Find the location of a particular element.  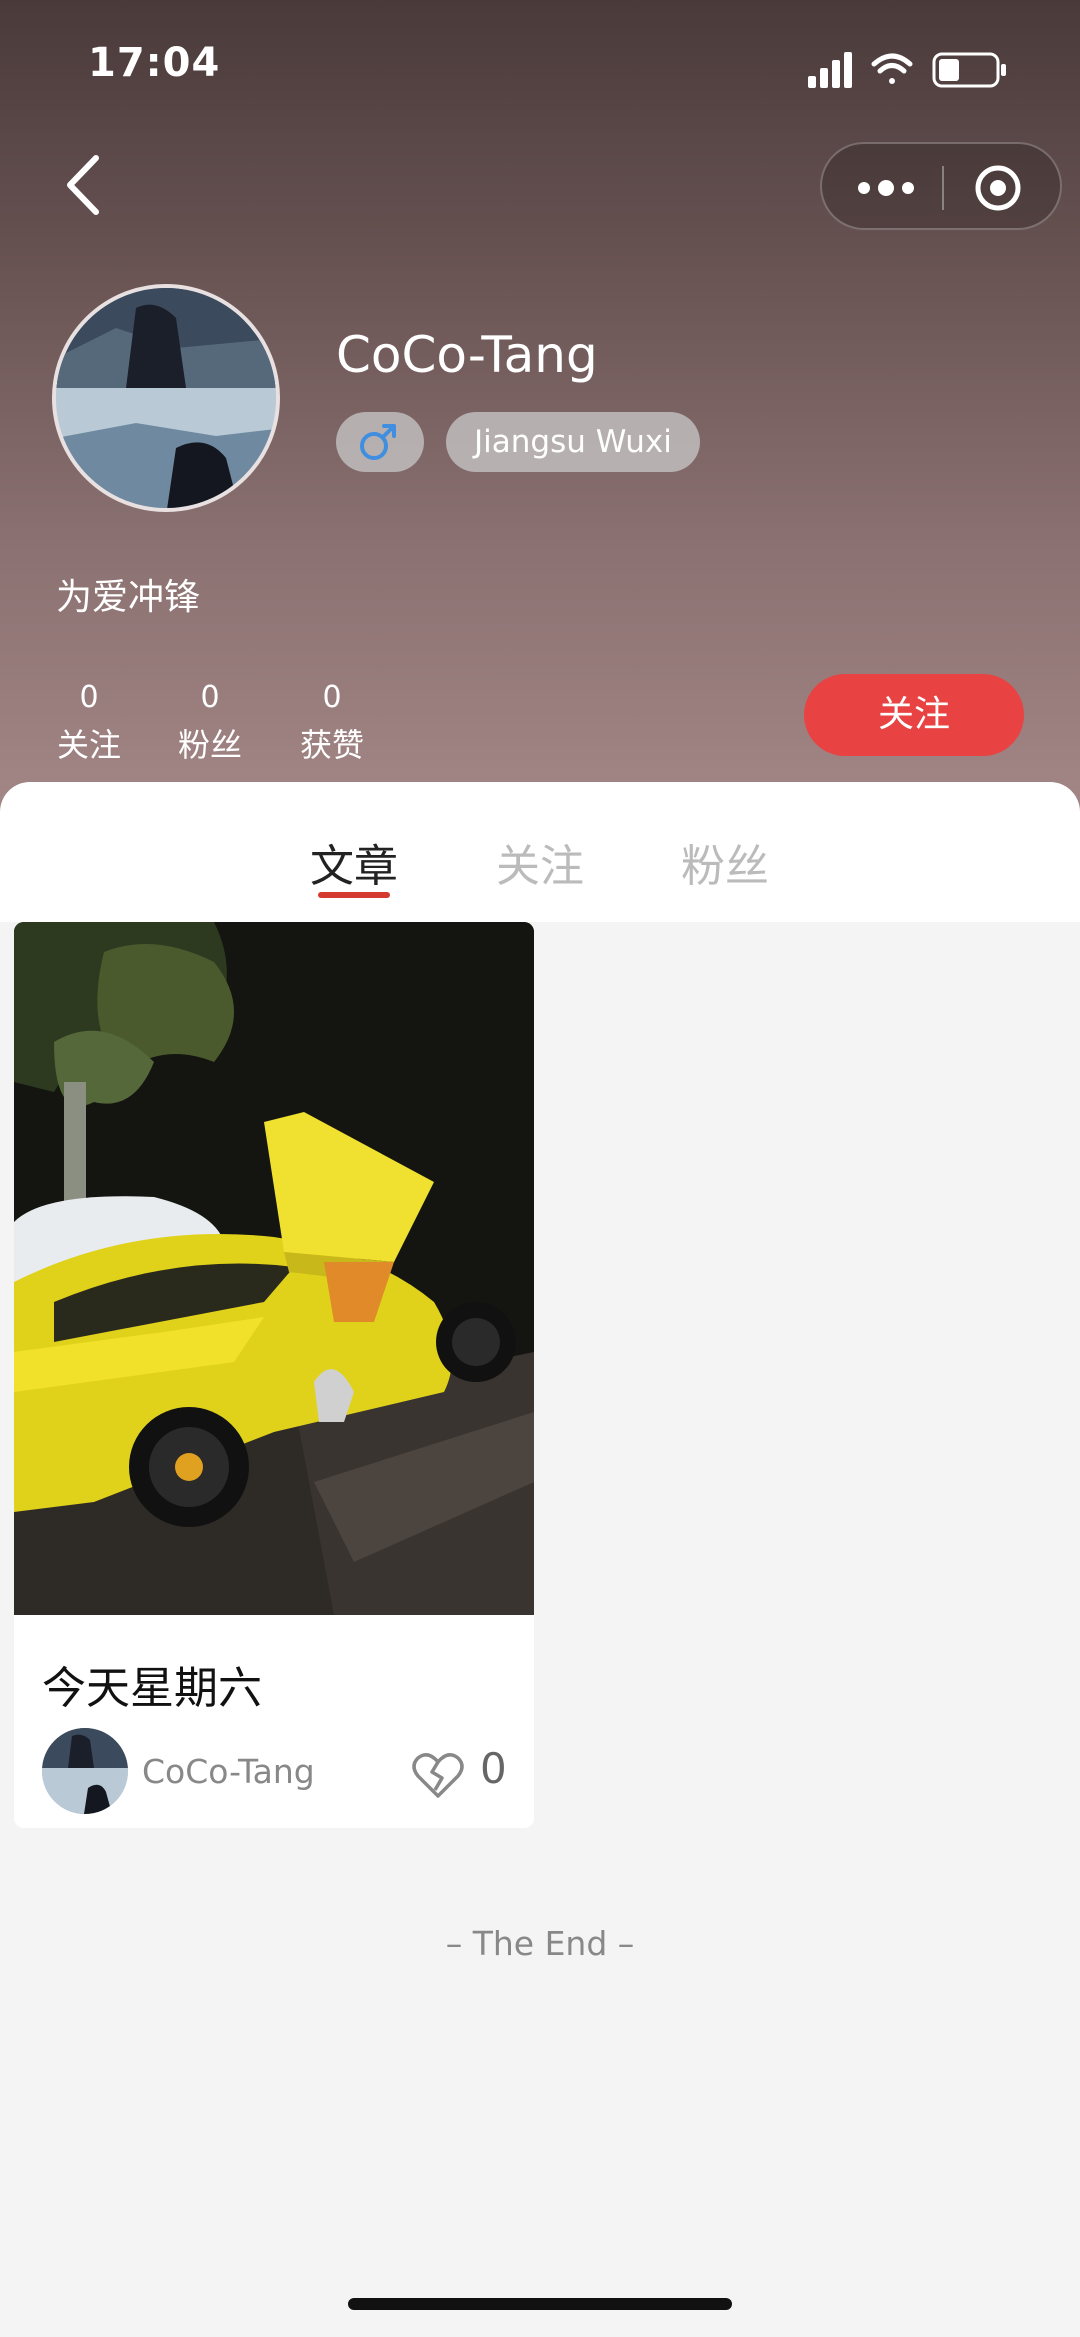

close-miniprogram-button is located at coordinates (998, 188).